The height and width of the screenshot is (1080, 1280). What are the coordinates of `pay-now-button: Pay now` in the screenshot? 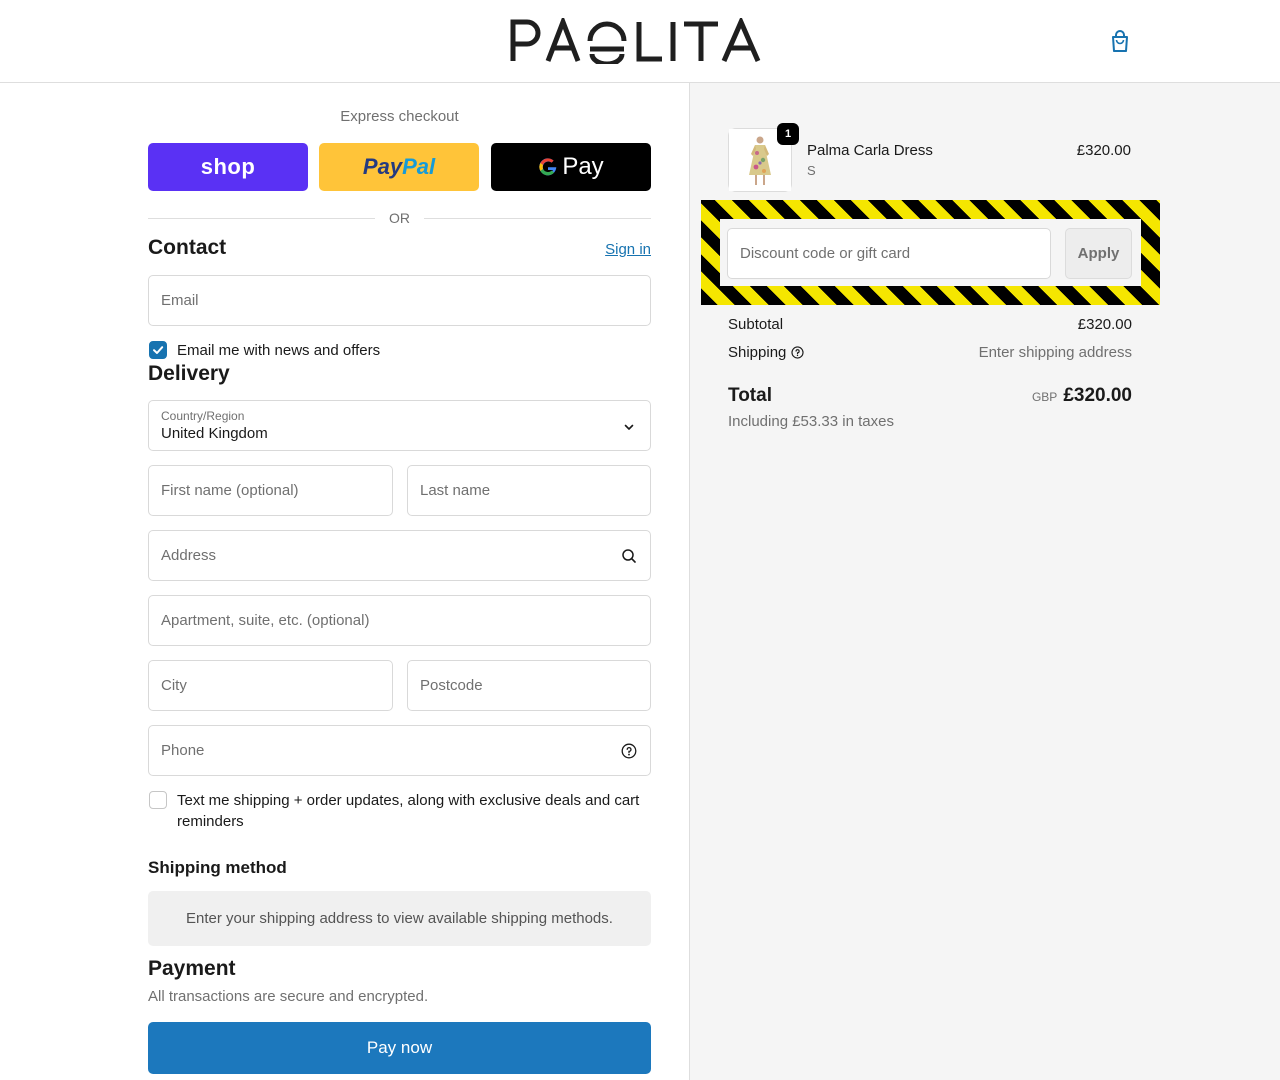 It's located at (399, 1048).